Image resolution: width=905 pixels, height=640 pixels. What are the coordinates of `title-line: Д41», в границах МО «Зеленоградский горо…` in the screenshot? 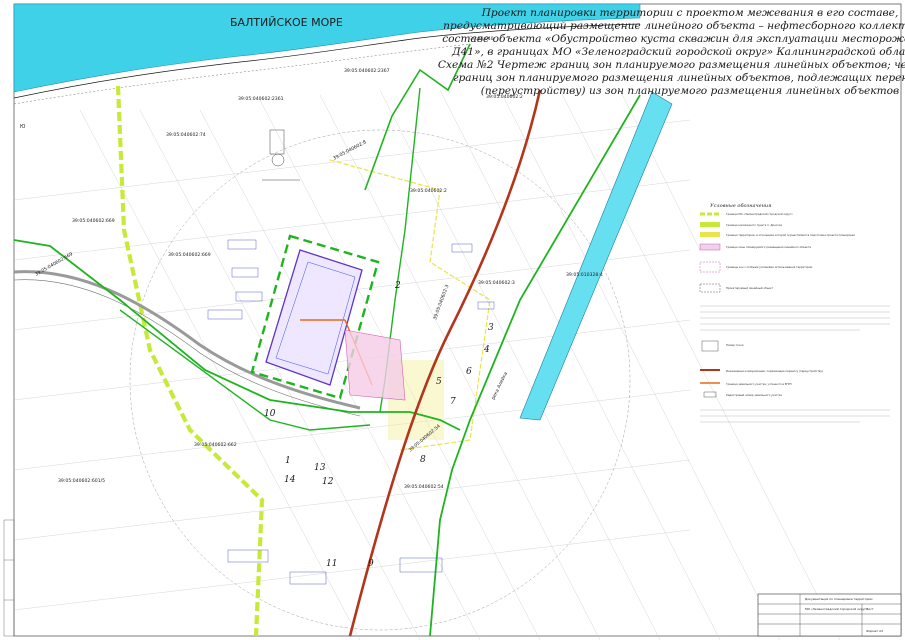 It's located at (678, 52).